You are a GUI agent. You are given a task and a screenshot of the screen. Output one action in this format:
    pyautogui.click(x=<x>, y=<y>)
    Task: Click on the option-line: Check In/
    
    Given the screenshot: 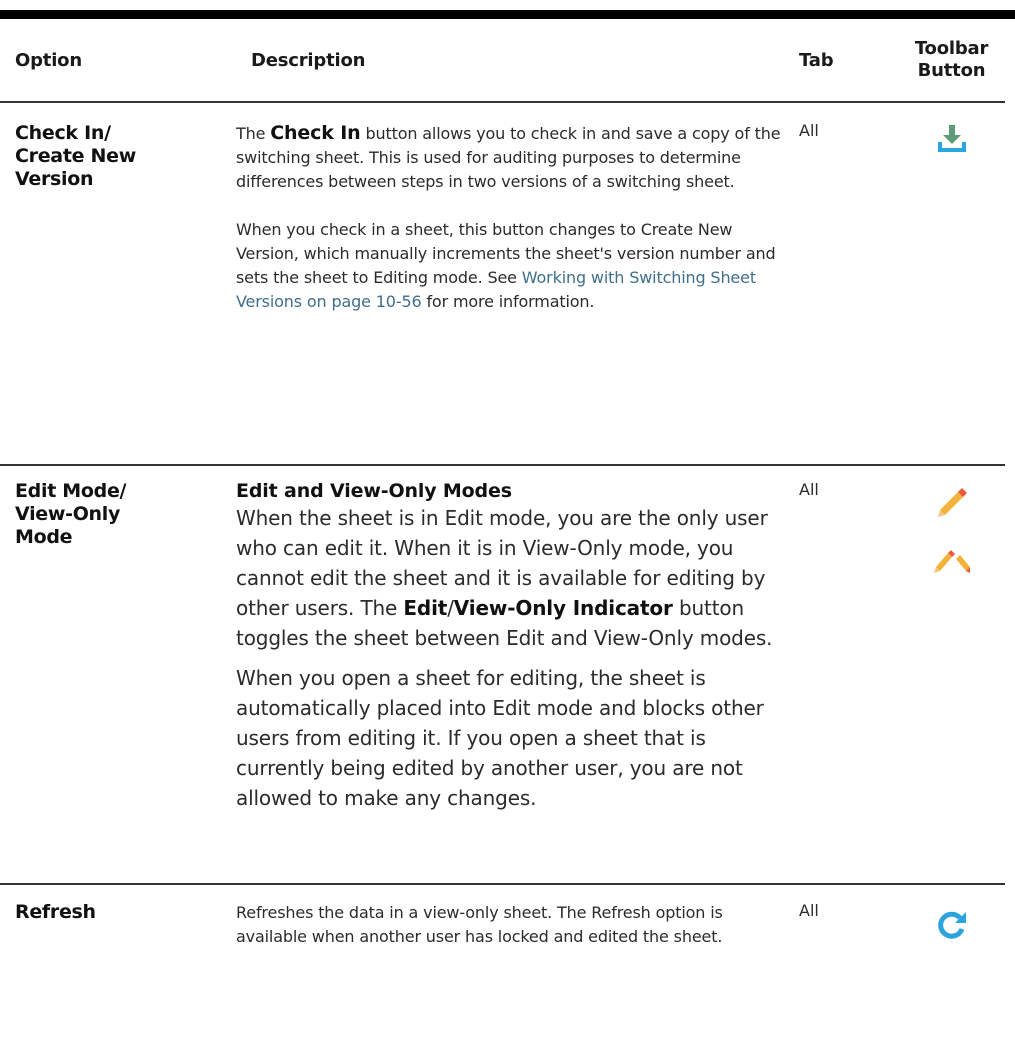 What is the action you would take?
    pyautogui.click(x=63, y=133)
    